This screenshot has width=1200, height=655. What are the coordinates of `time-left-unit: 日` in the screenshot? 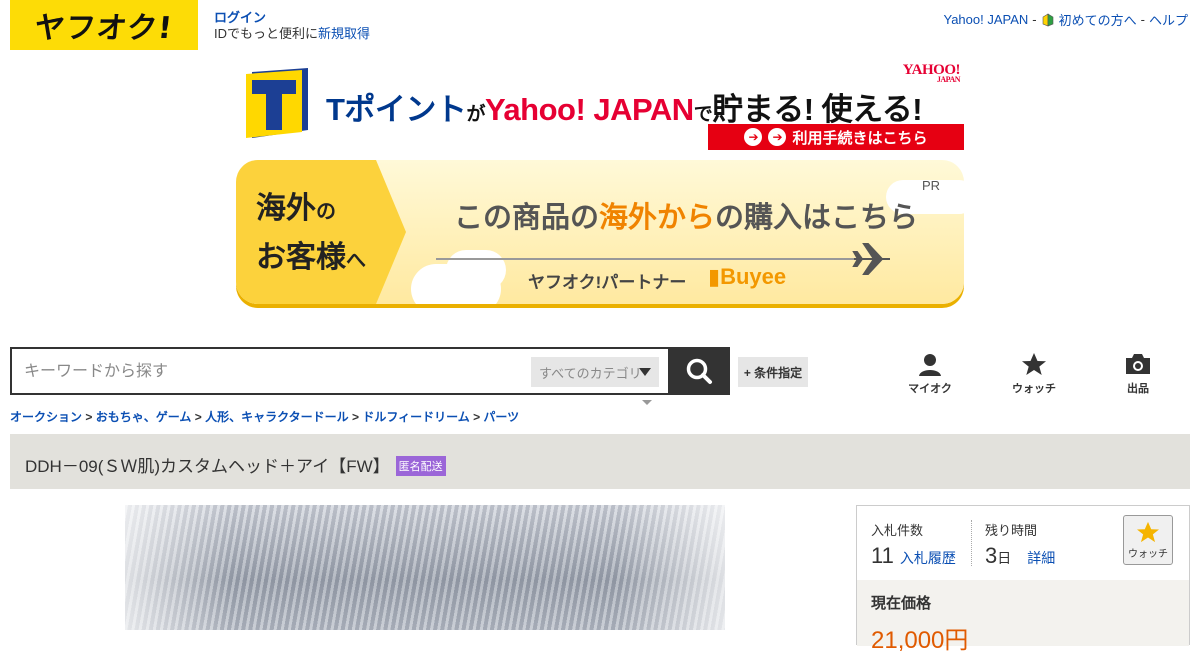 It's located at (1004, 558).